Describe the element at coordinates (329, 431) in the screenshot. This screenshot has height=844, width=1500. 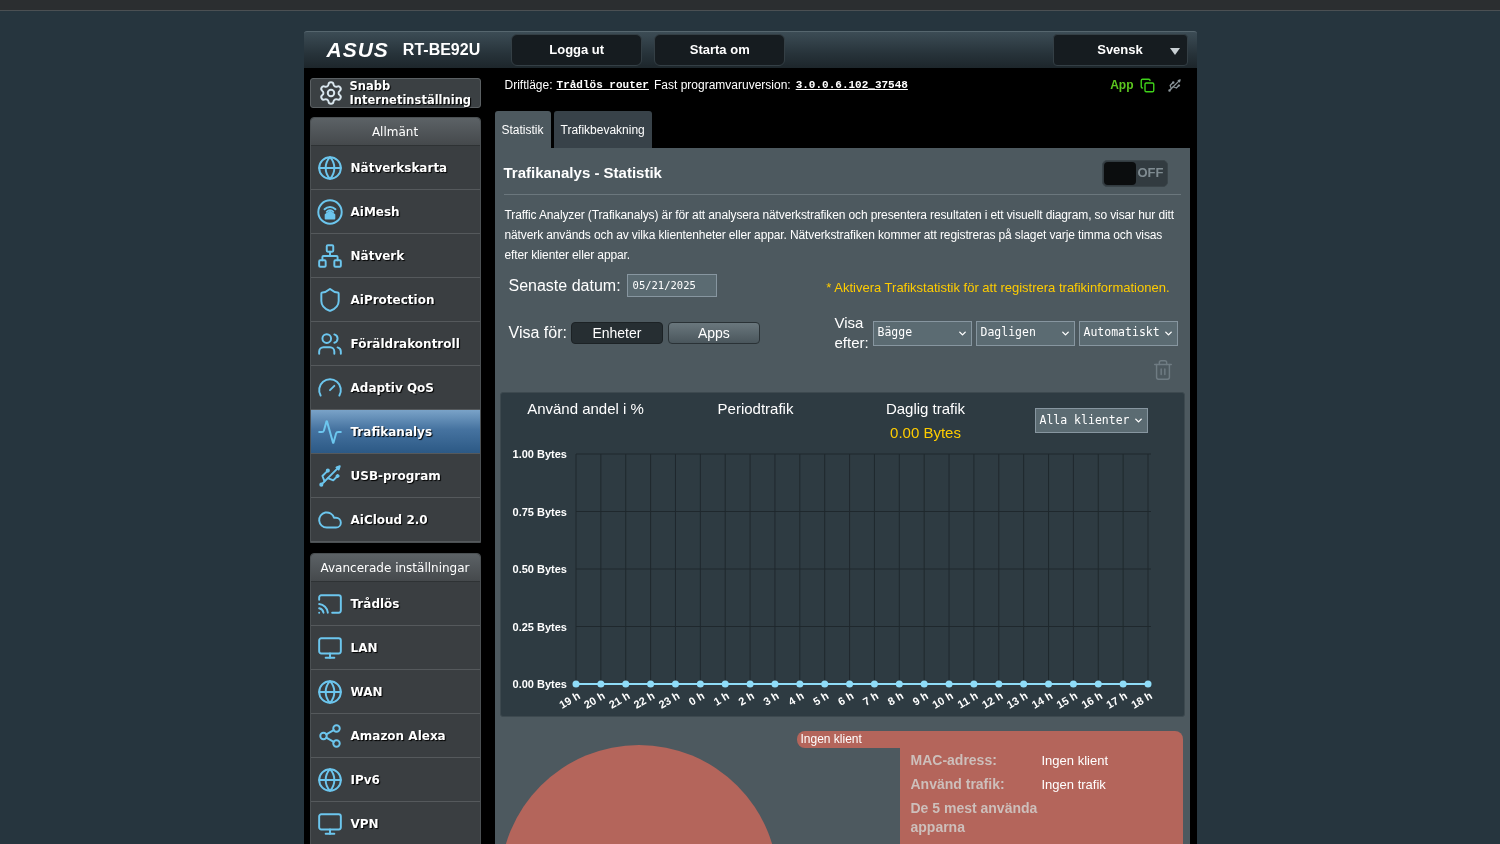
I see `pulse-icon` at that location.